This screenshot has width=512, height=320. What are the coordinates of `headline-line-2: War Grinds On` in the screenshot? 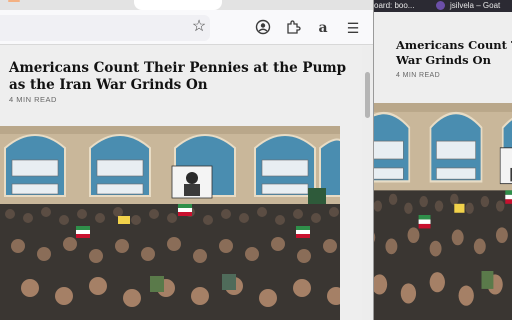 It's located at (443, 60).